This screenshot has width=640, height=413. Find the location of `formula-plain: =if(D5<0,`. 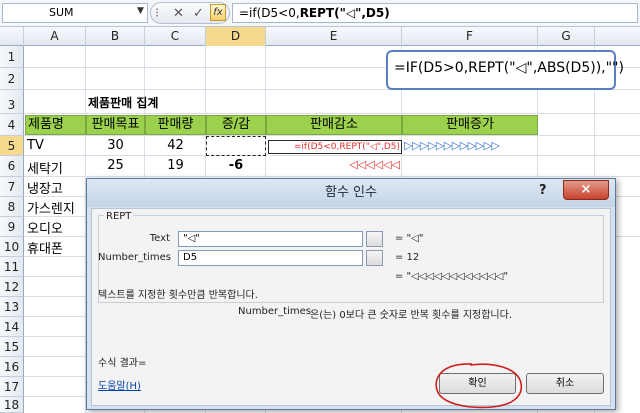

formula-plain: =if(D5<0, is located at coordinates (269, 13).